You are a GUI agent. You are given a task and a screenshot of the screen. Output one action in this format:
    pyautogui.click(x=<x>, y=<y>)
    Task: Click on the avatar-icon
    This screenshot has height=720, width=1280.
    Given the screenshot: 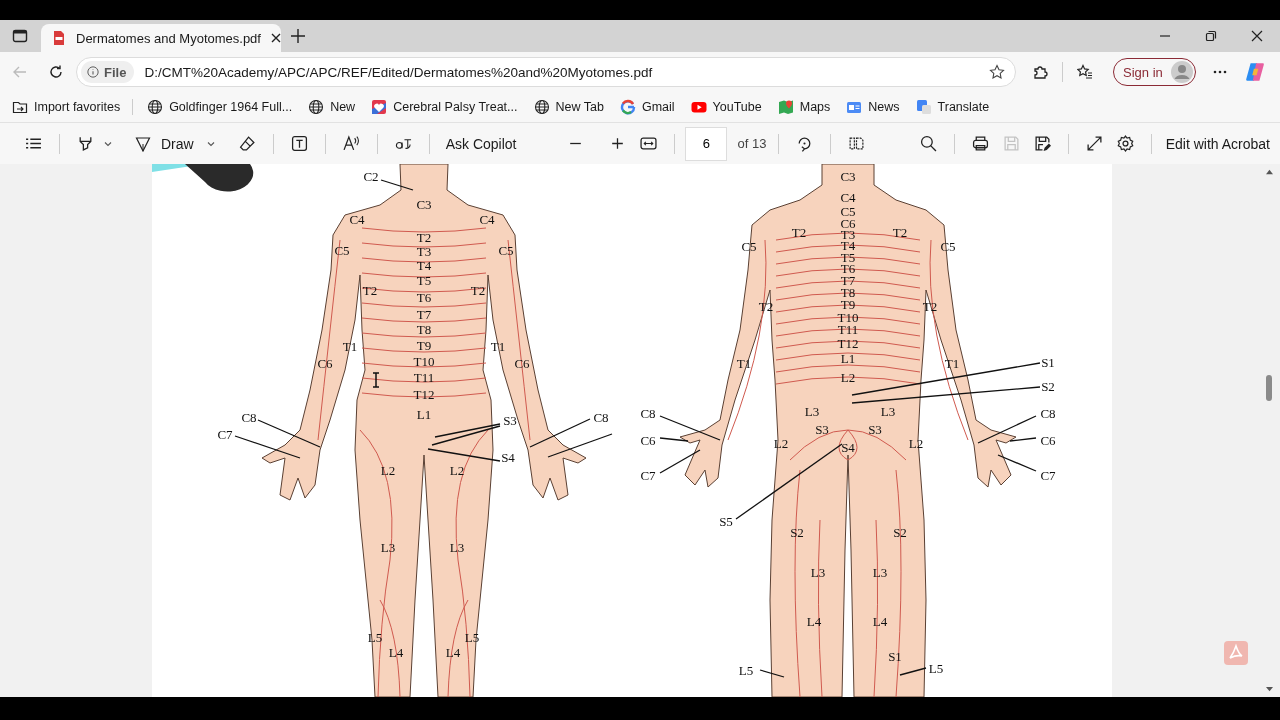 What is the action you would take?
    pyautogui.click(x=1181, y=72)
    